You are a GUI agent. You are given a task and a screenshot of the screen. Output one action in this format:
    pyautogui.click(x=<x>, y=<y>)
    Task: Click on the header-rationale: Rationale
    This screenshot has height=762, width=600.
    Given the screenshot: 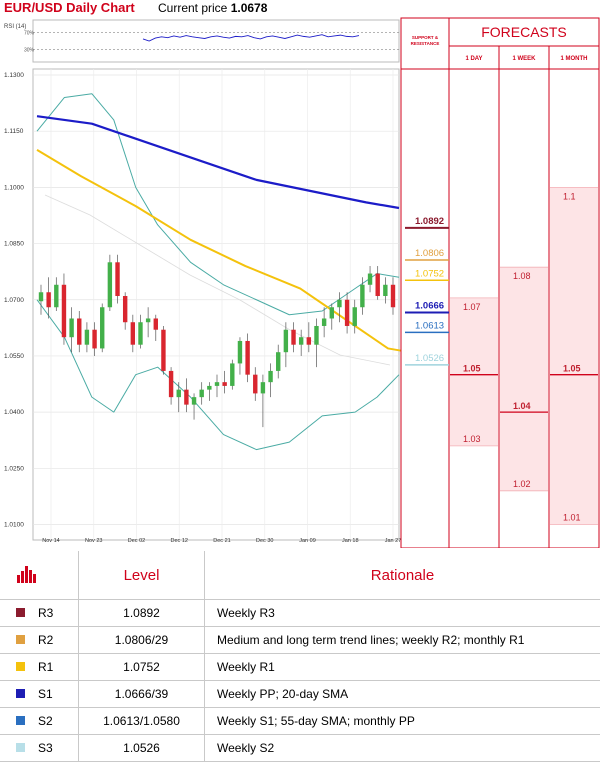 What is the action you would take?
    pyautogui.click(x=402, y=575)
    